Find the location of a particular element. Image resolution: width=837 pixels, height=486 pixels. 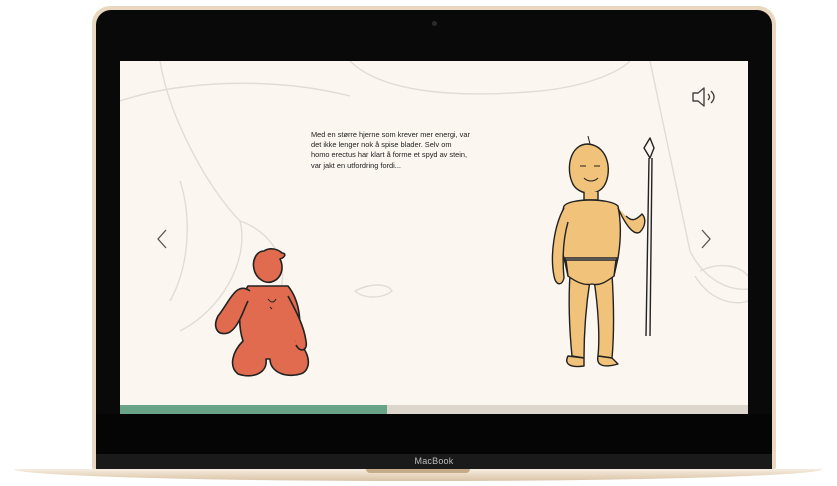

next-page-button is located at coordinates (705, 239).